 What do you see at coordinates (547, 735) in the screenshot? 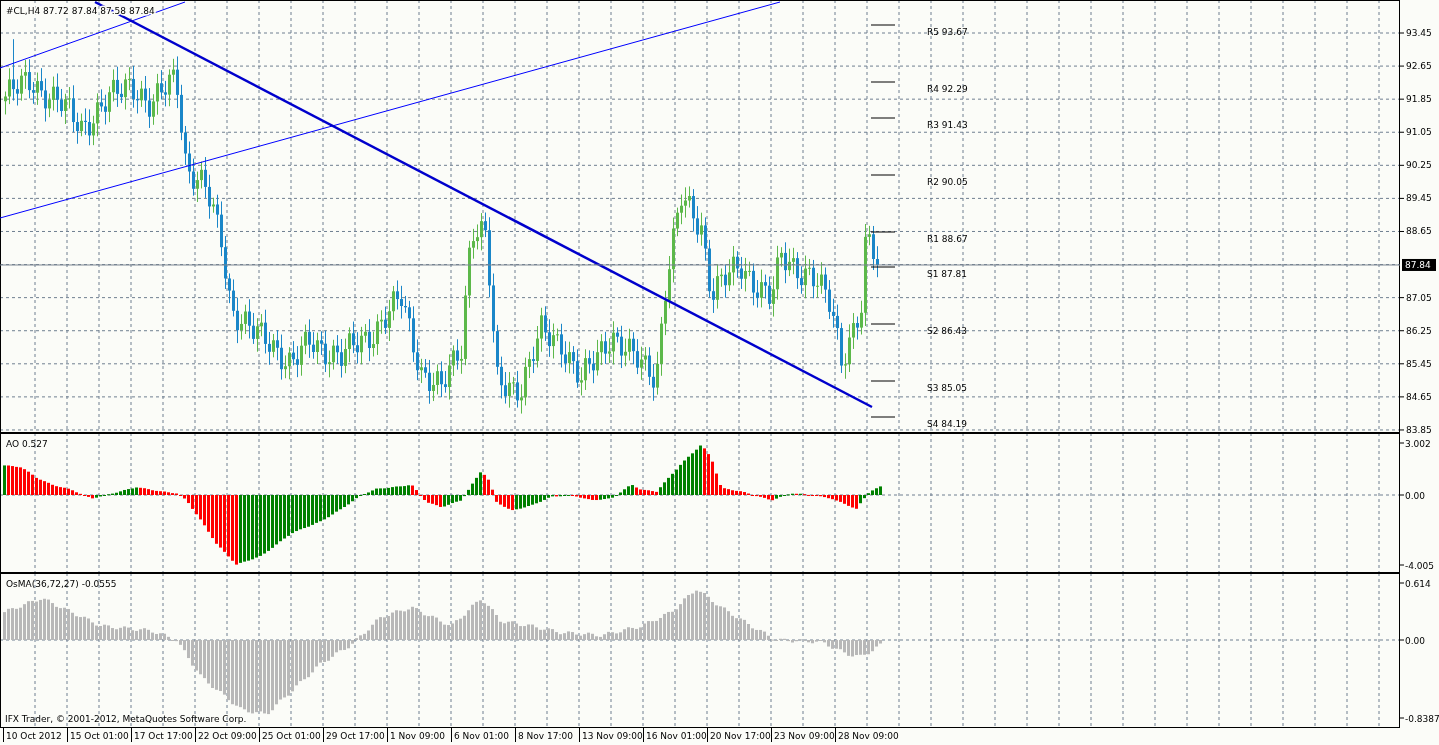
I see `time-label: 8 Nov 17:00` at bounding box center [547, 735].